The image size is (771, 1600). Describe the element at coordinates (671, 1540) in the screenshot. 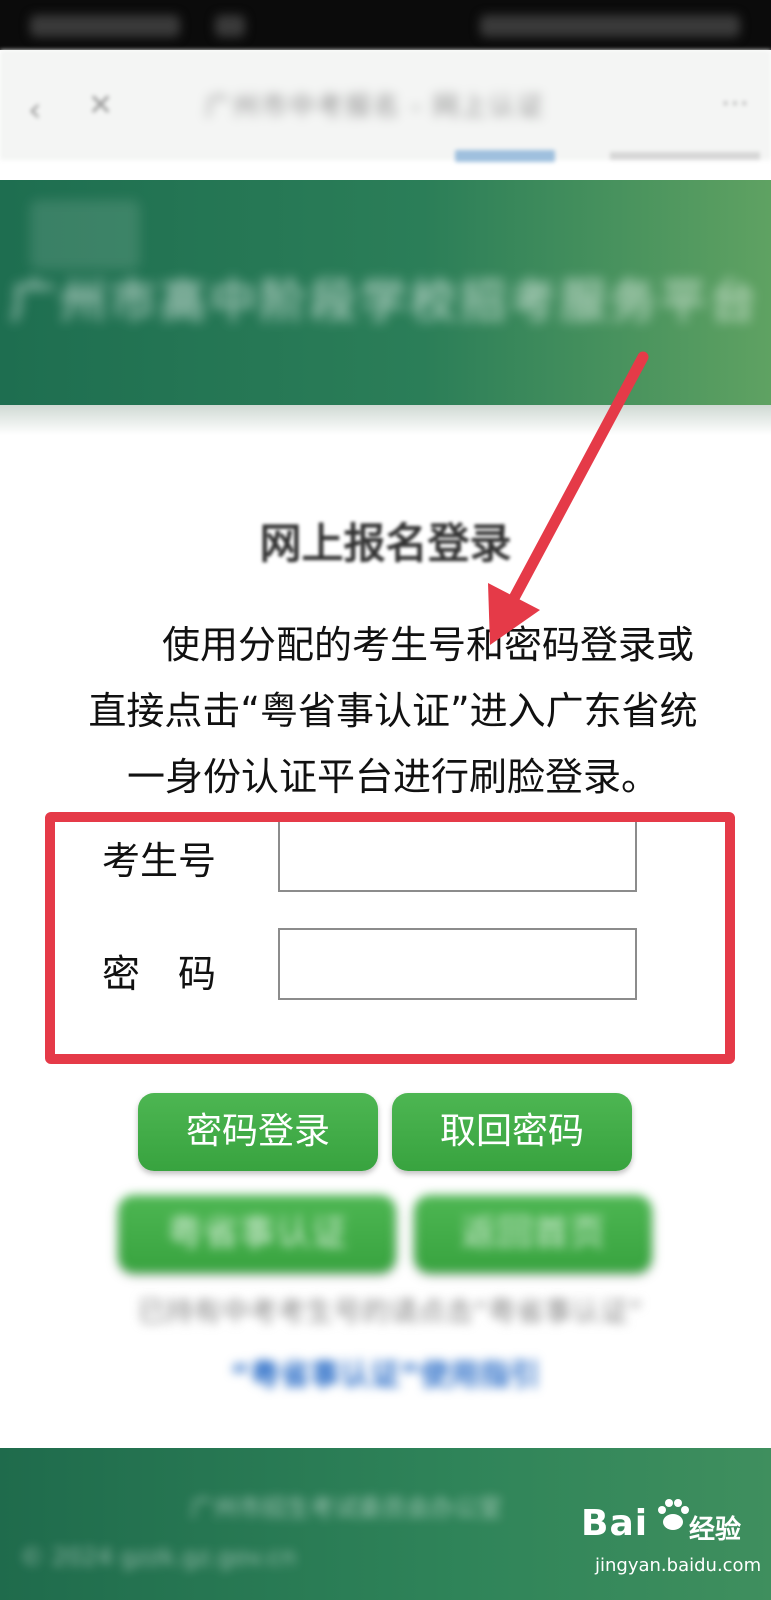

I see `baidu-jingyan-watermark: Bai 经验 jingyan.baidu.com` at that location.